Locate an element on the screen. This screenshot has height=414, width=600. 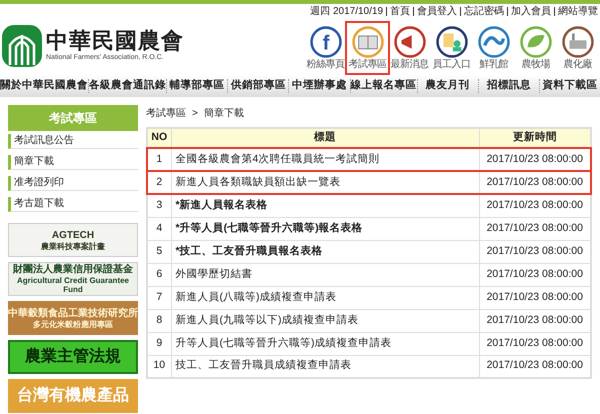
logo-title: 中華民國農會 is located at coordinates (115, 41).